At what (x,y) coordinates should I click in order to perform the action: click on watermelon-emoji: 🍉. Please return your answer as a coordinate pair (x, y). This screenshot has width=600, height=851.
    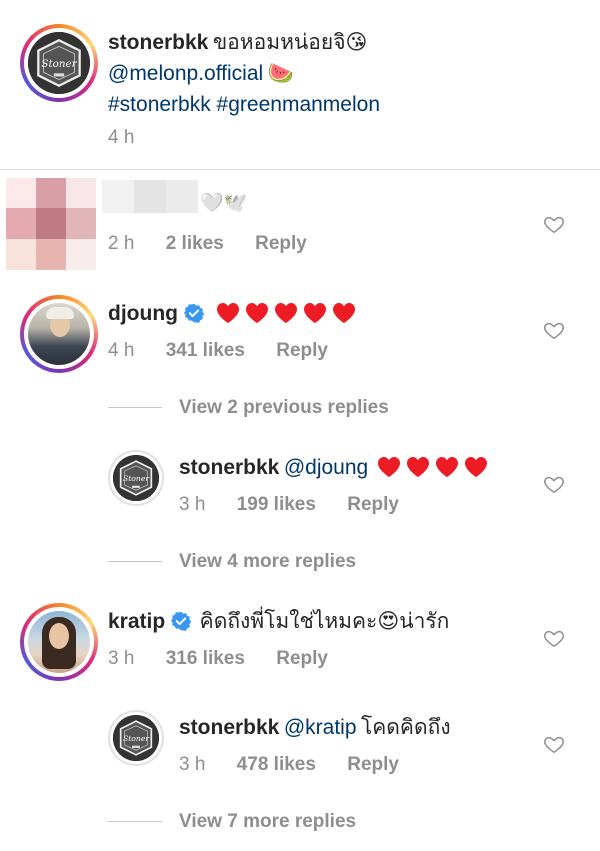
    Looking at the image, I should click on (280, 73).